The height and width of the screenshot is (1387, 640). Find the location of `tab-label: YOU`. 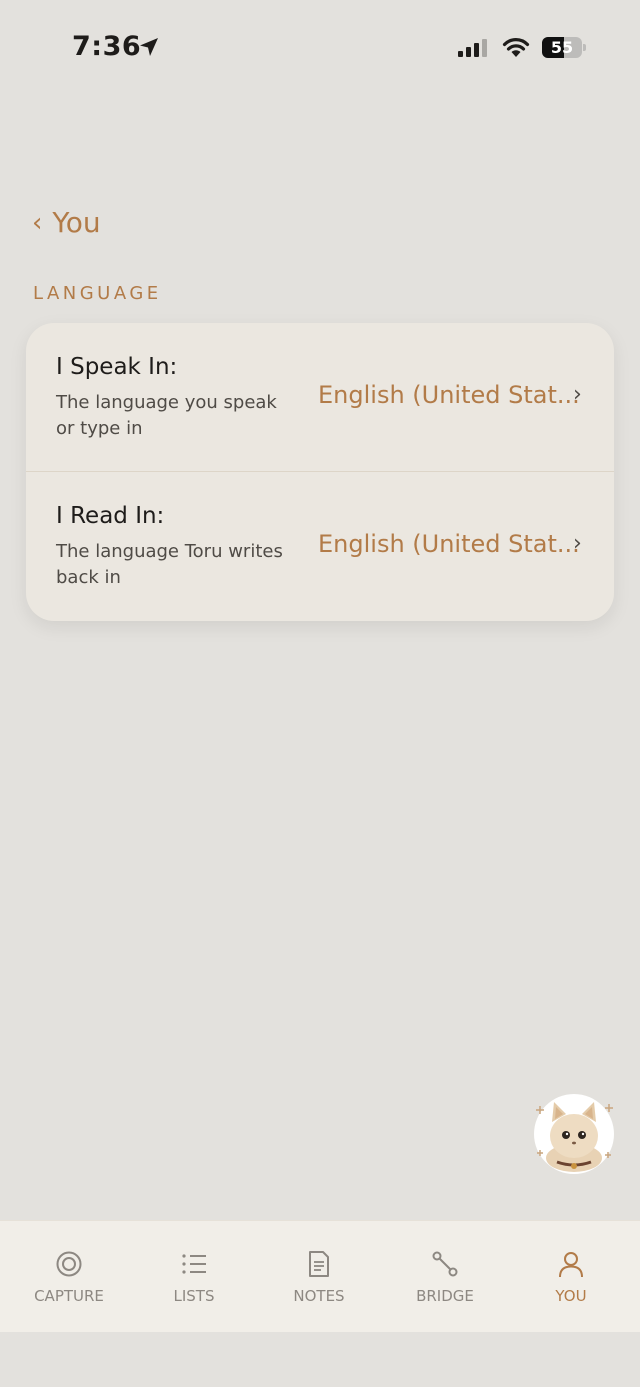

tab-label: YOU is located at coordinates (571, 1296).